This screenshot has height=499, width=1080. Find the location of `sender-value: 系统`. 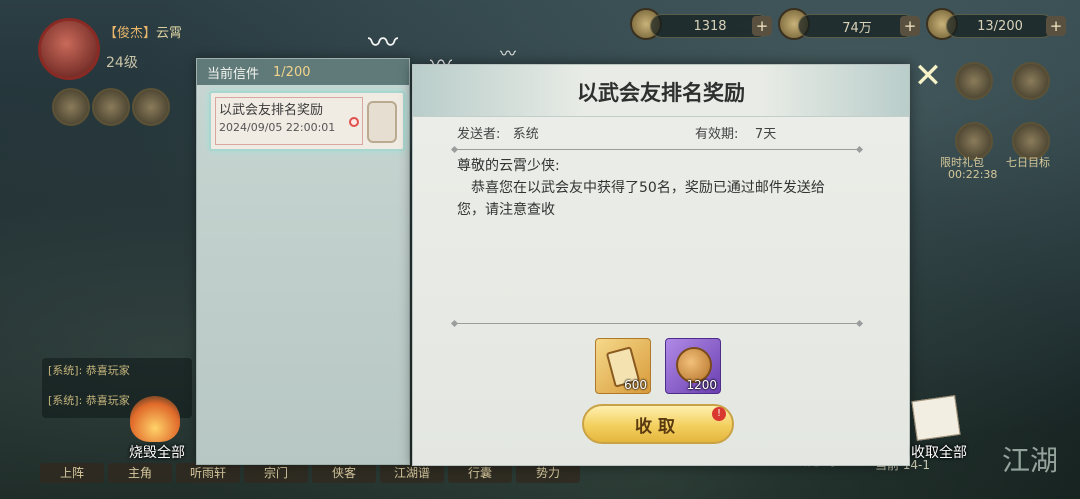

sender-value: 系统 is located at coordinates (525, 134).